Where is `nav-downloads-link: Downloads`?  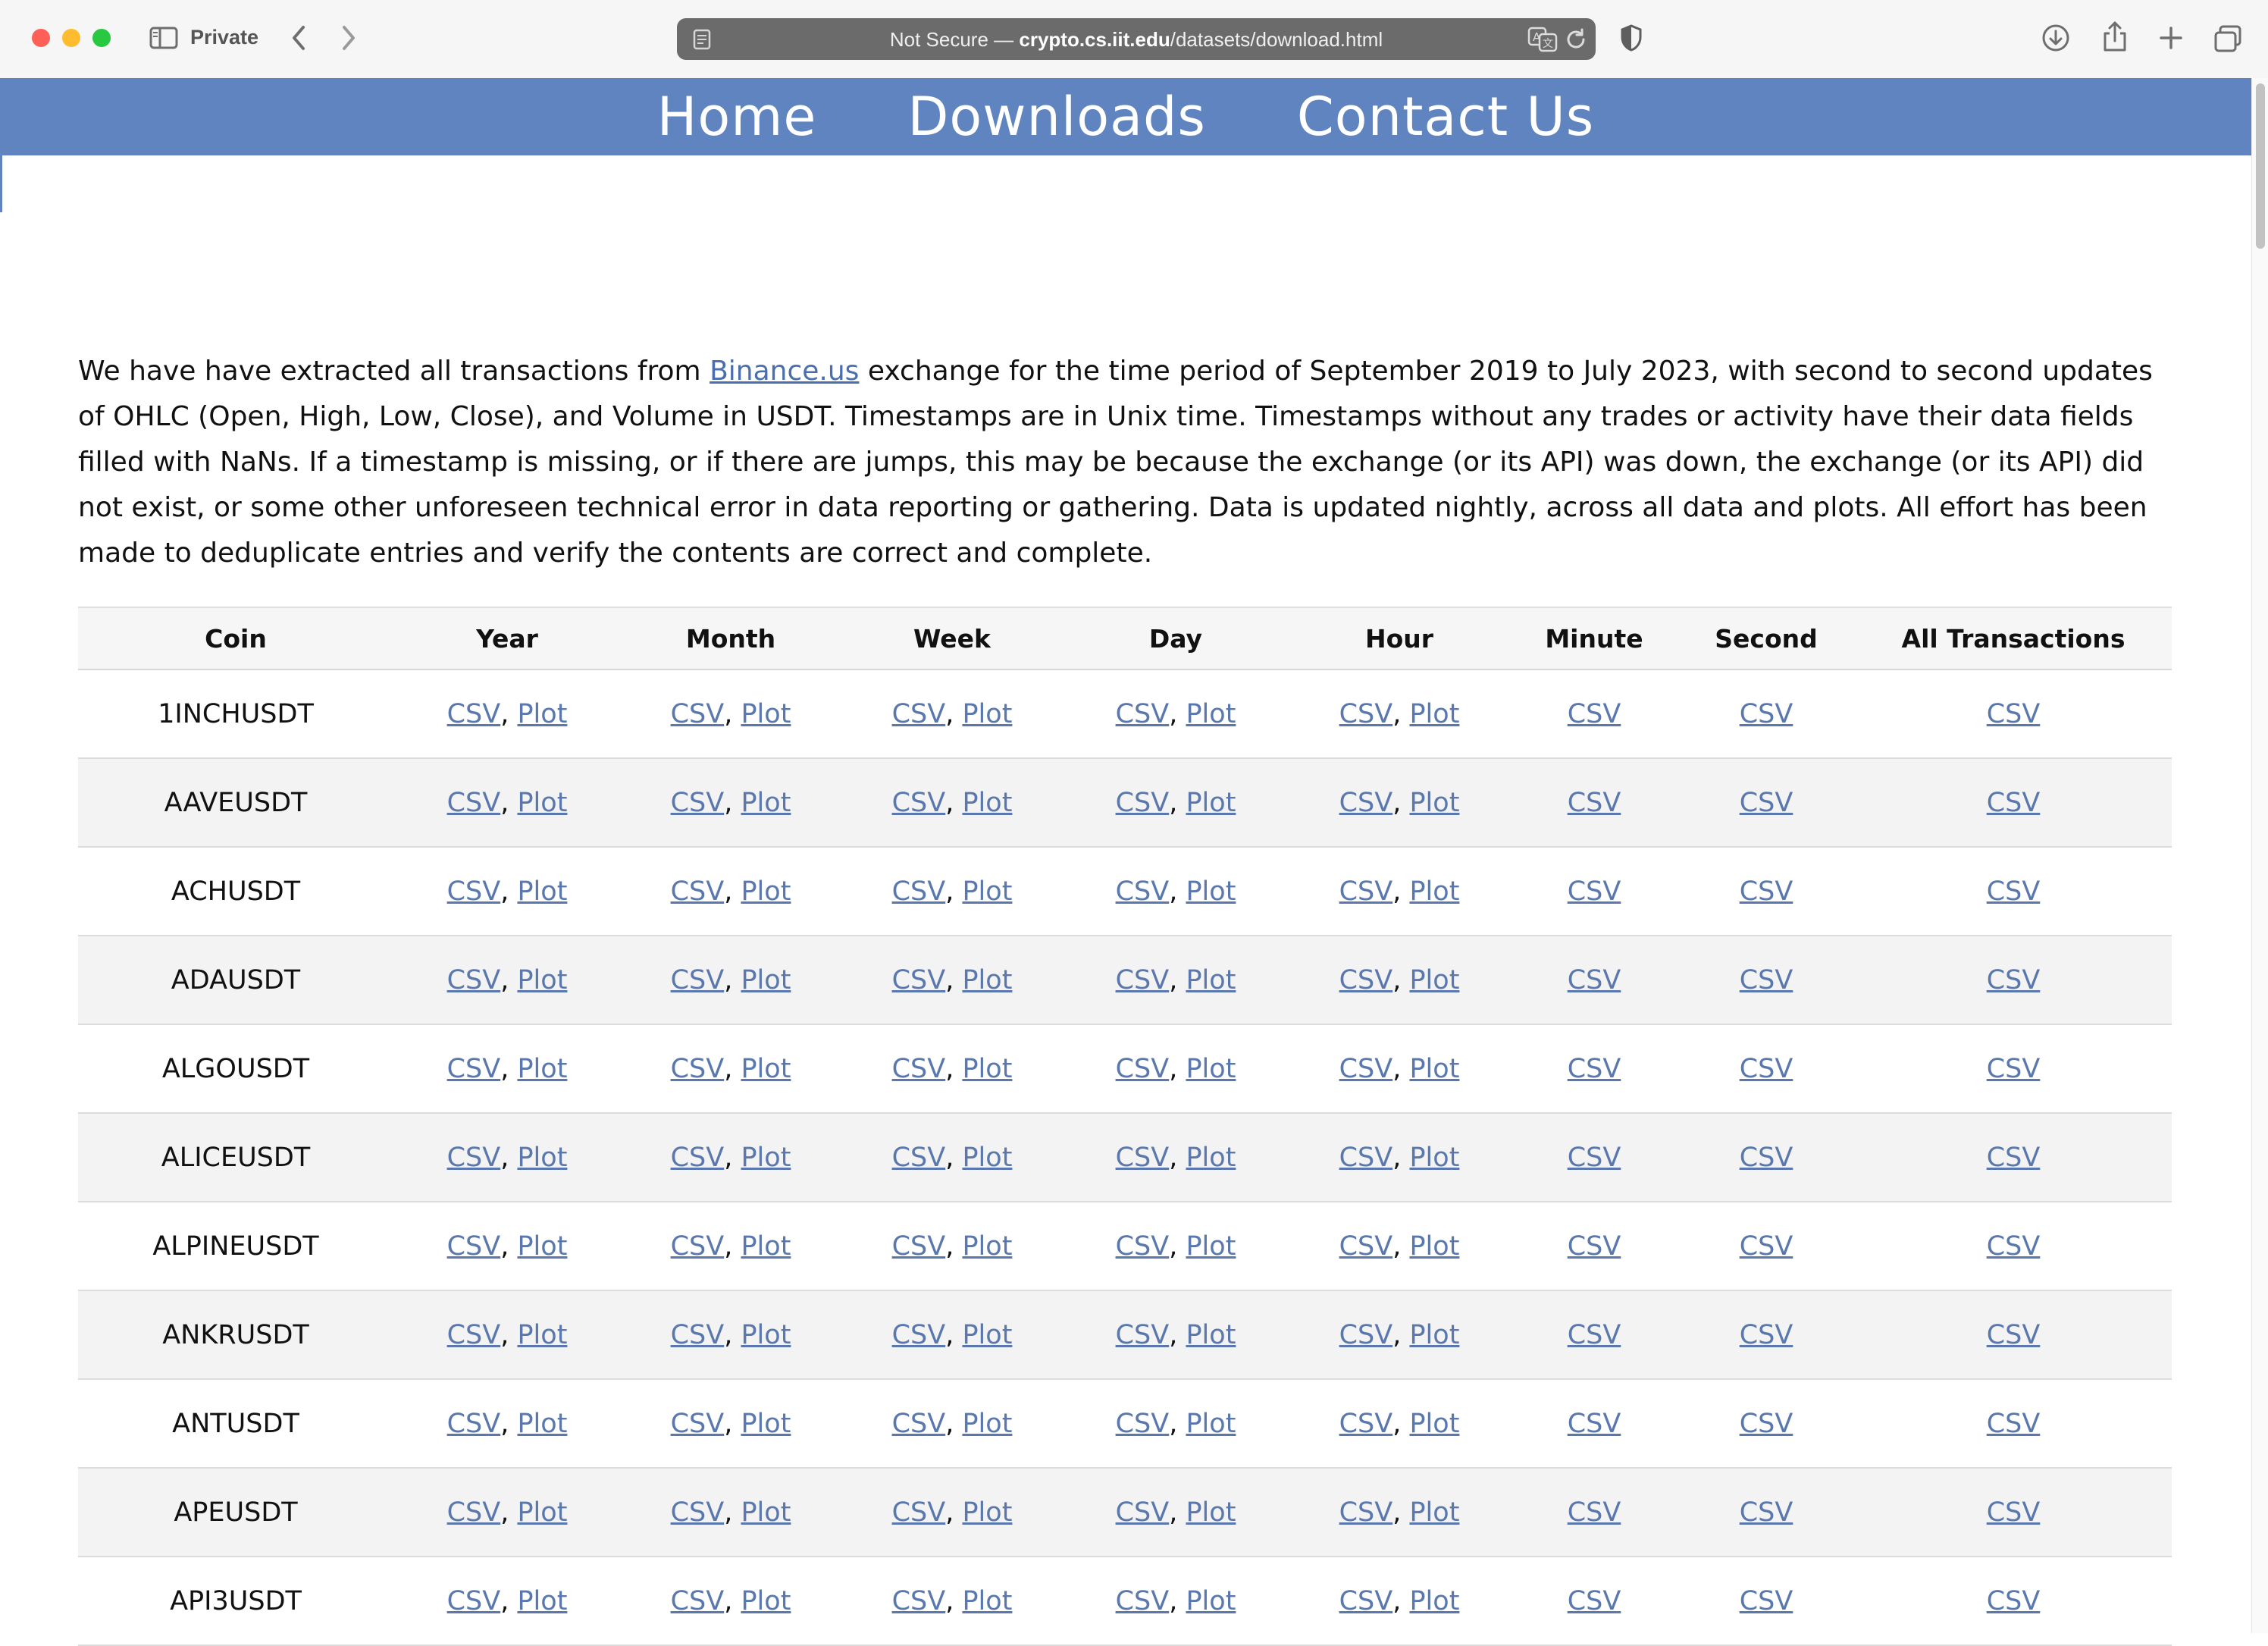
nav-downloads-link: Downloads is located at coordinates (1056, 117).